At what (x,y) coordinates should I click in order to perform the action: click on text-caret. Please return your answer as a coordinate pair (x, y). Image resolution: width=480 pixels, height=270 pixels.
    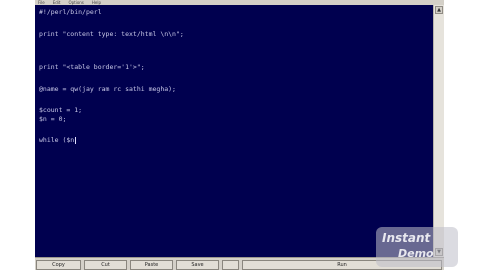
    Looking at the image, I should click on (76, 140).